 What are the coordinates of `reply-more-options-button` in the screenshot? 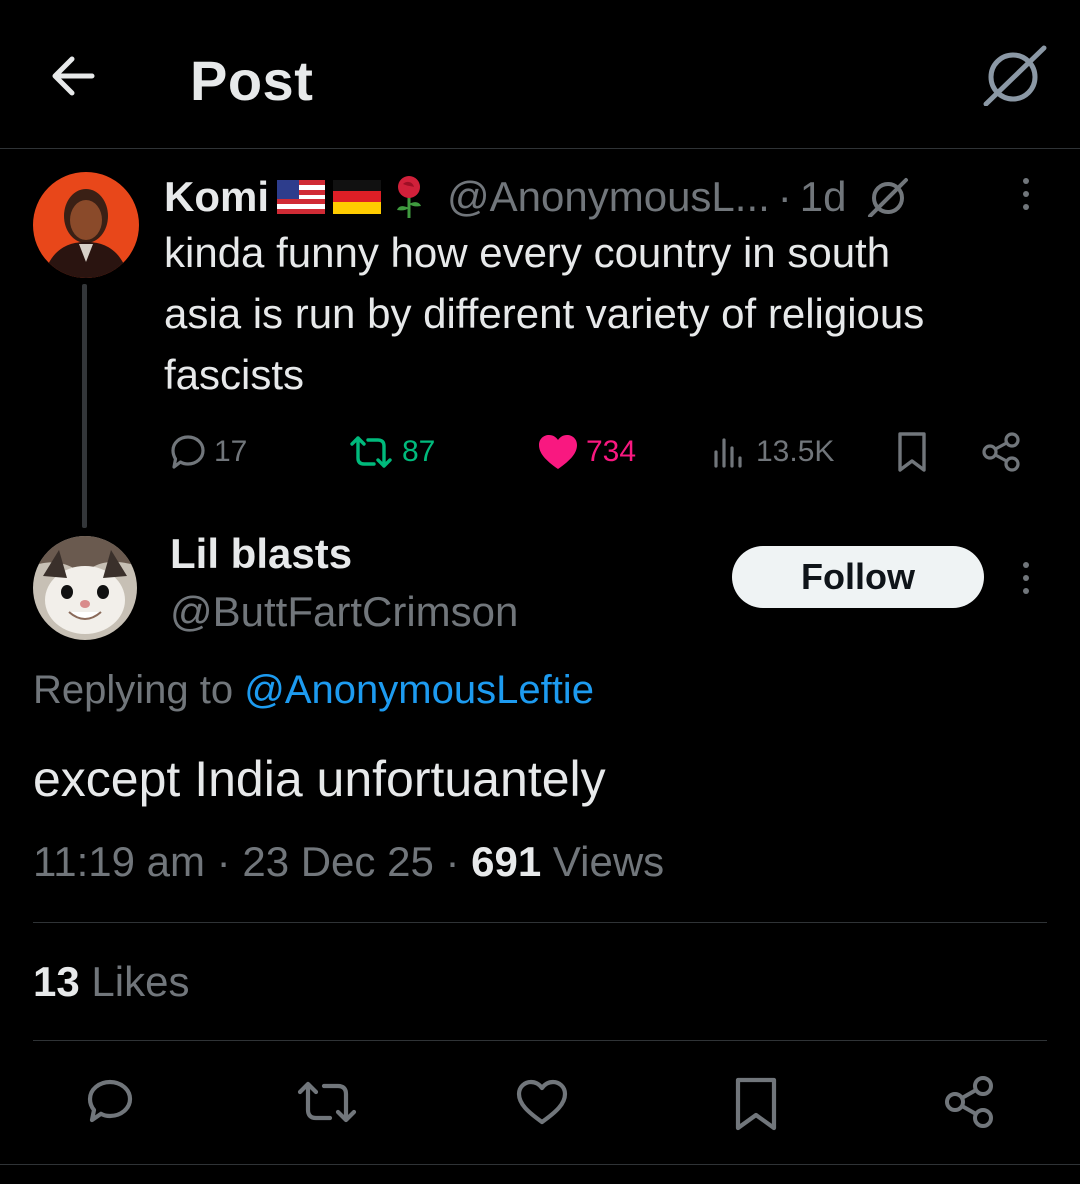 It's located at (1026, 584).